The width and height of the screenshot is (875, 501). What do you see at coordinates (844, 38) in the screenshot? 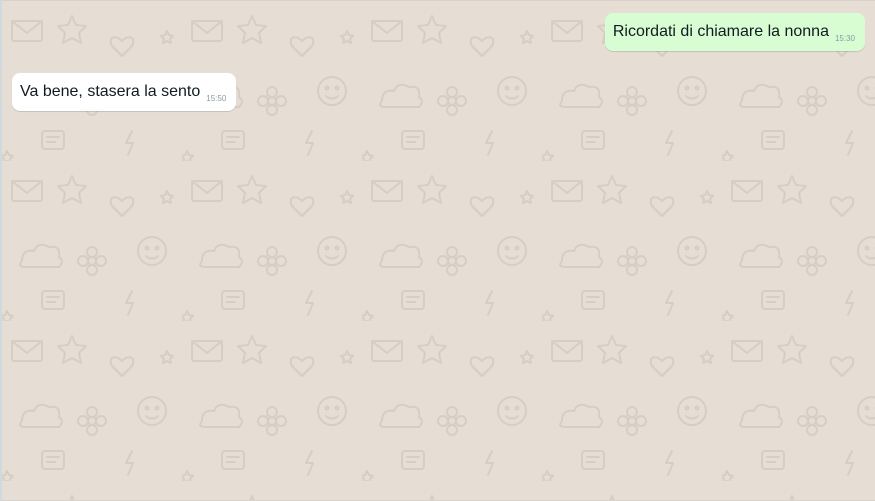
I see `message-timestamp: 15:30` at bounding box center [844, 38].